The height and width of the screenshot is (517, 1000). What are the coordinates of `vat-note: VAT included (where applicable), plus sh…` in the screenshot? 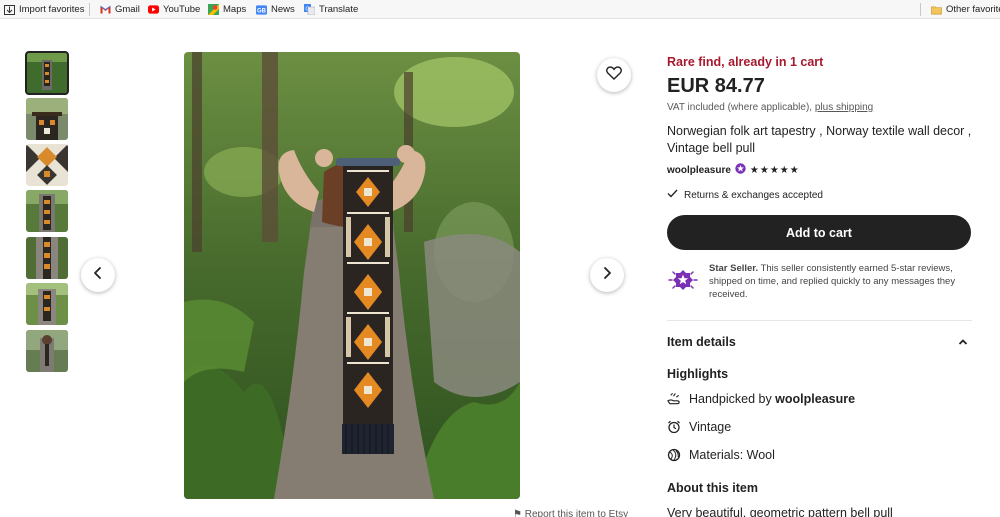 It's located at (819, 107).